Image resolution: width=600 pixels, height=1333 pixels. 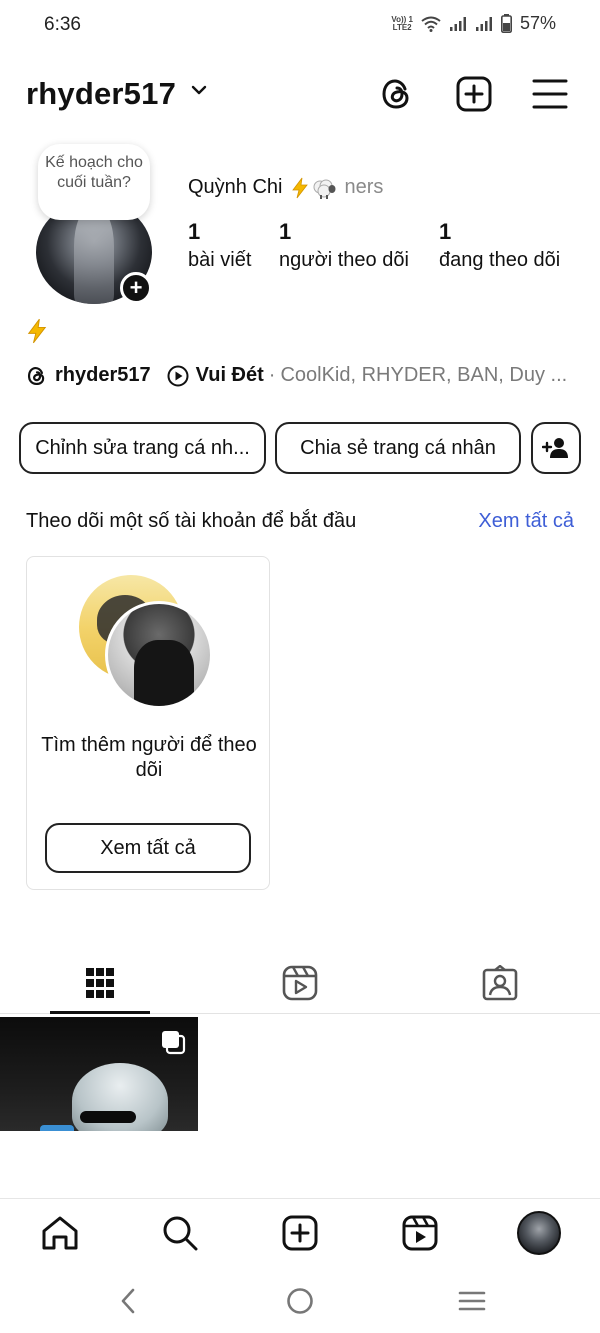 I want to click on header-username: rhyder517, so click(x=101, y=94).